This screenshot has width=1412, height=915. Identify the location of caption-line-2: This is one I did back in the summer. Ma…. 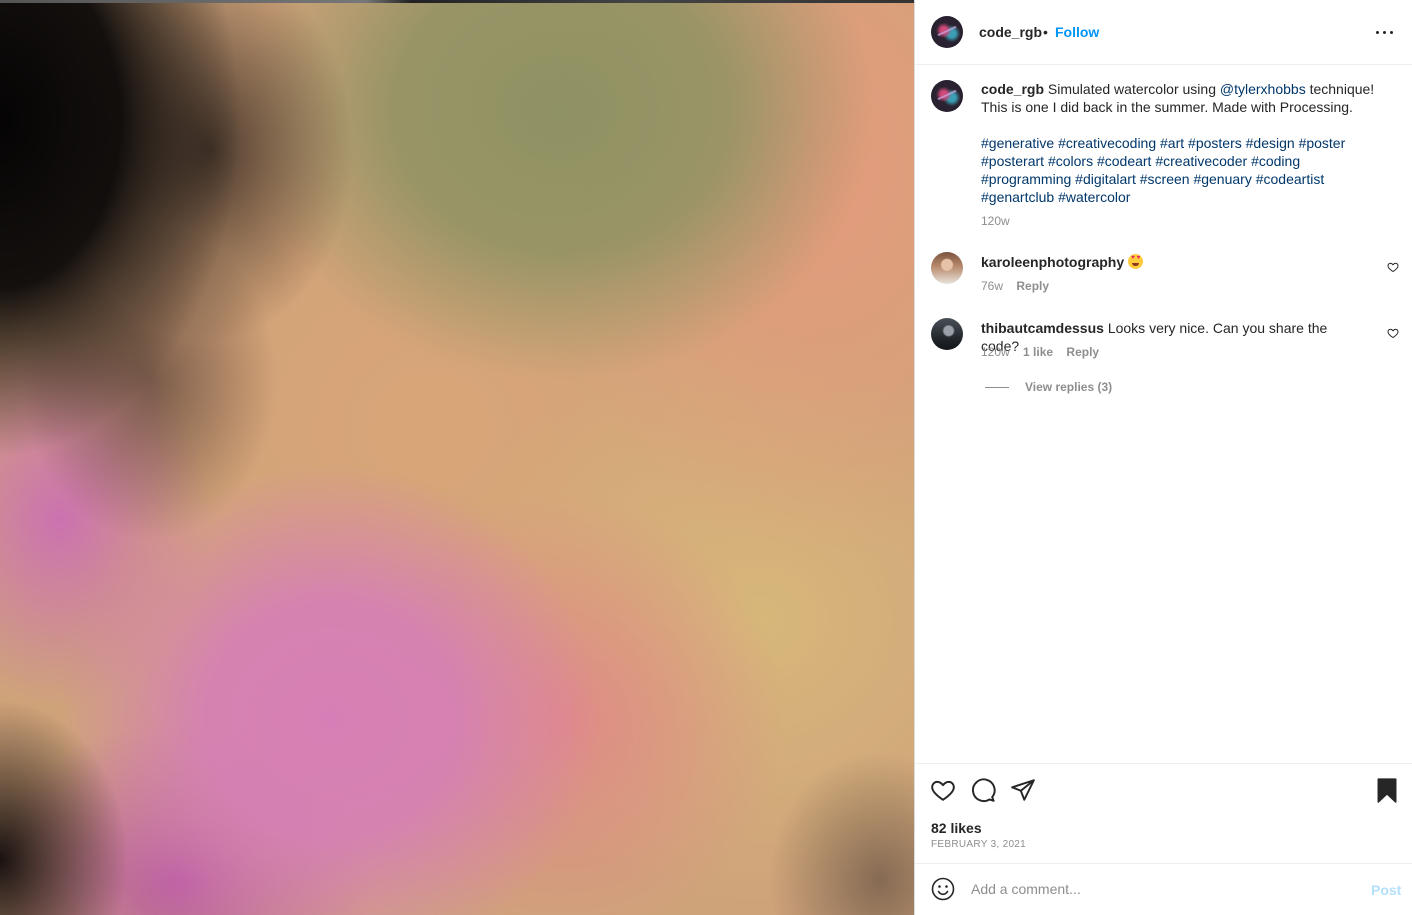
(1167, 107).